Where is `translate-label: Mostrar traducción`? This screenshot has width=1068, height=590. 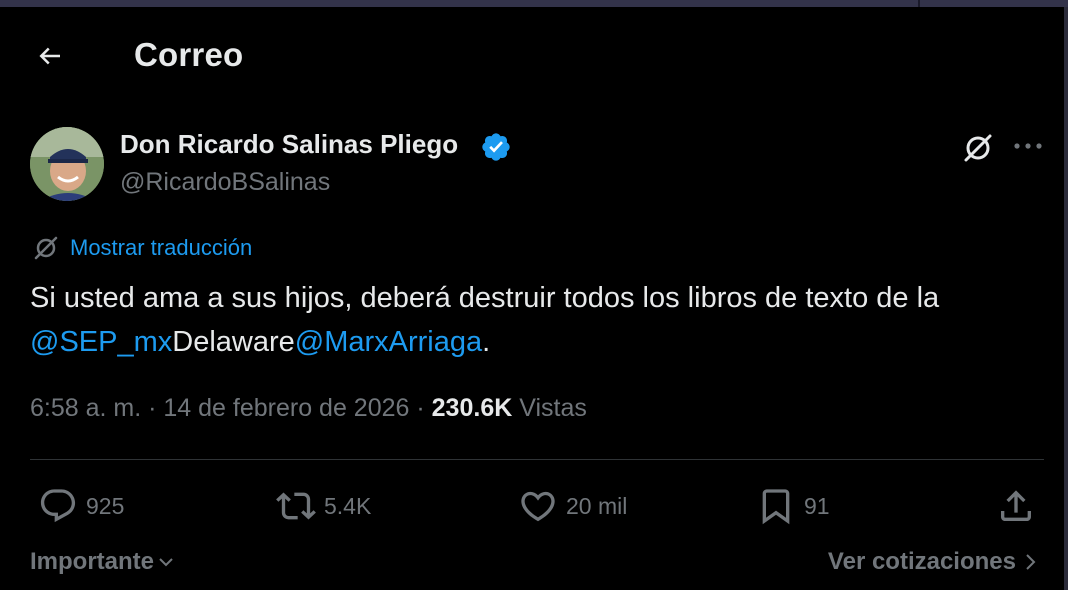 translate-label: Mostrar traducción is located at coordinates (161, 247).